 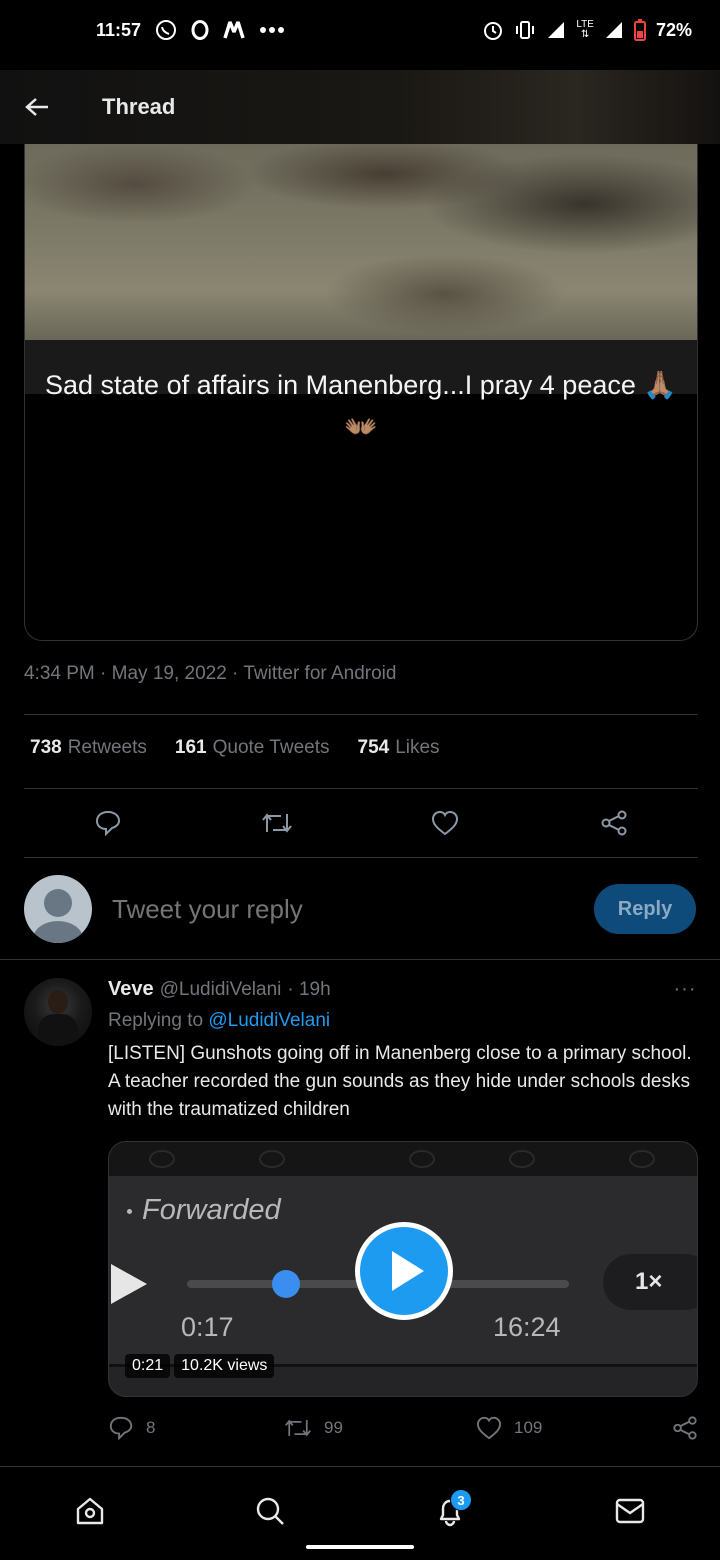 I want to click on search-icon, so click(x=270, y=1511).